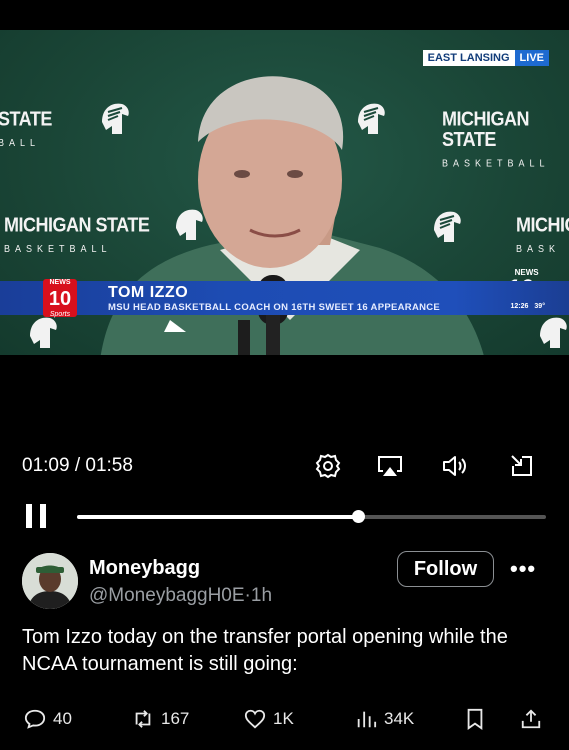 This screenshot has width=569, height=750. Describe the element at coordinates (77, 465) in the screenshot. I see `playback-time: 01:09 / 01:58` at that location.